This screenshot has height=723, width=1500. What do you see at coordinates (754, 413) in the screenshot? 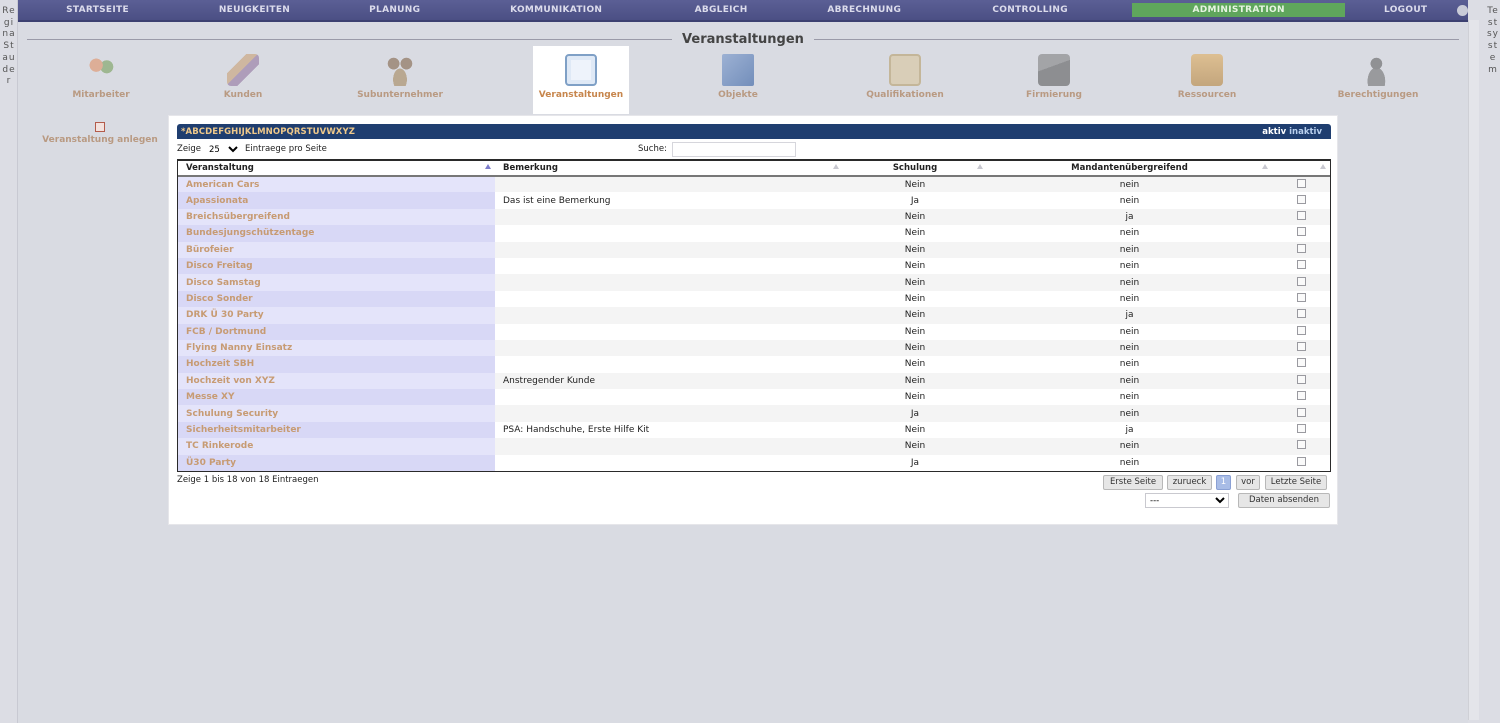
I see `table-row: Schulung Security Ja nein` at bounding box center [754, 413].